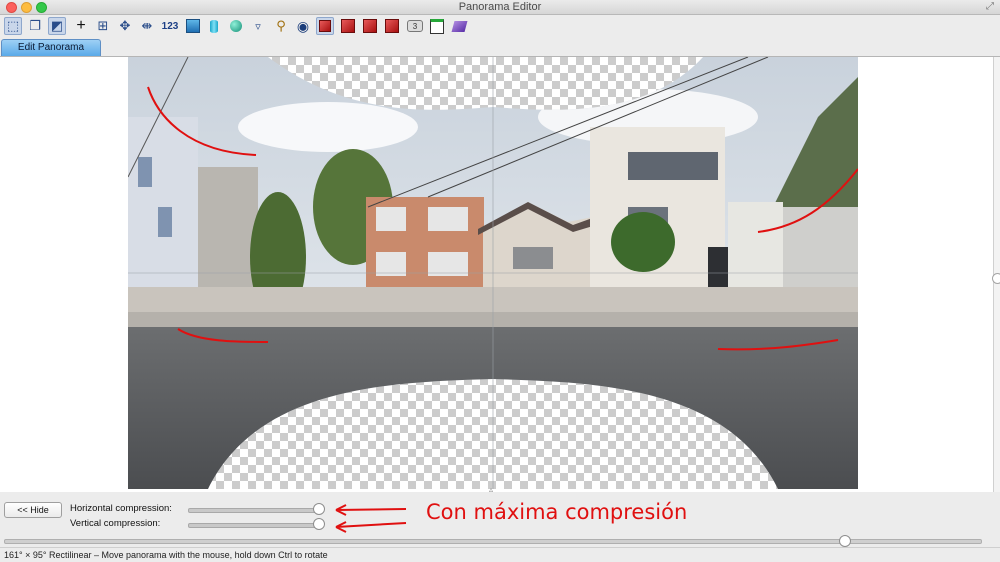  Describe the element at coordinates (996, 278) in the screenshot. I see `vertical-scroll-knob` at that location.